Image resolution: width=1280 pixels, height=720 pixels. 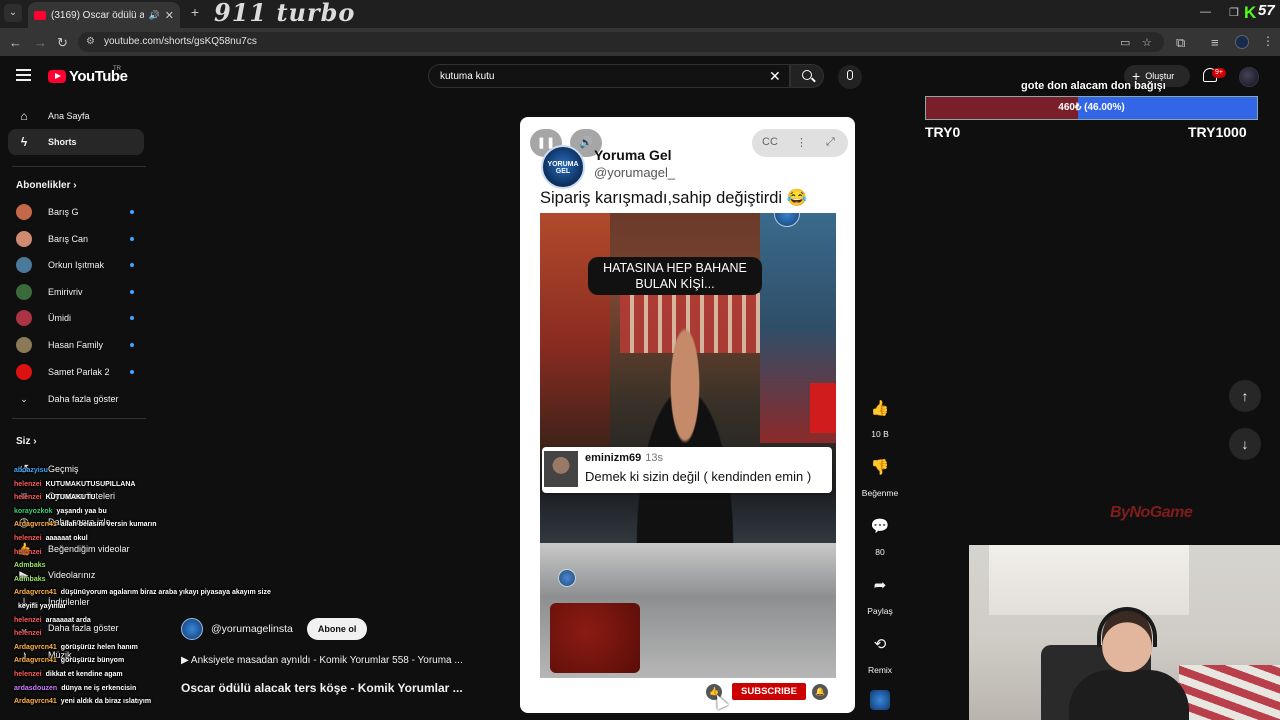 I want to click on dislike-button: 👎, so click(x=880, y=468).